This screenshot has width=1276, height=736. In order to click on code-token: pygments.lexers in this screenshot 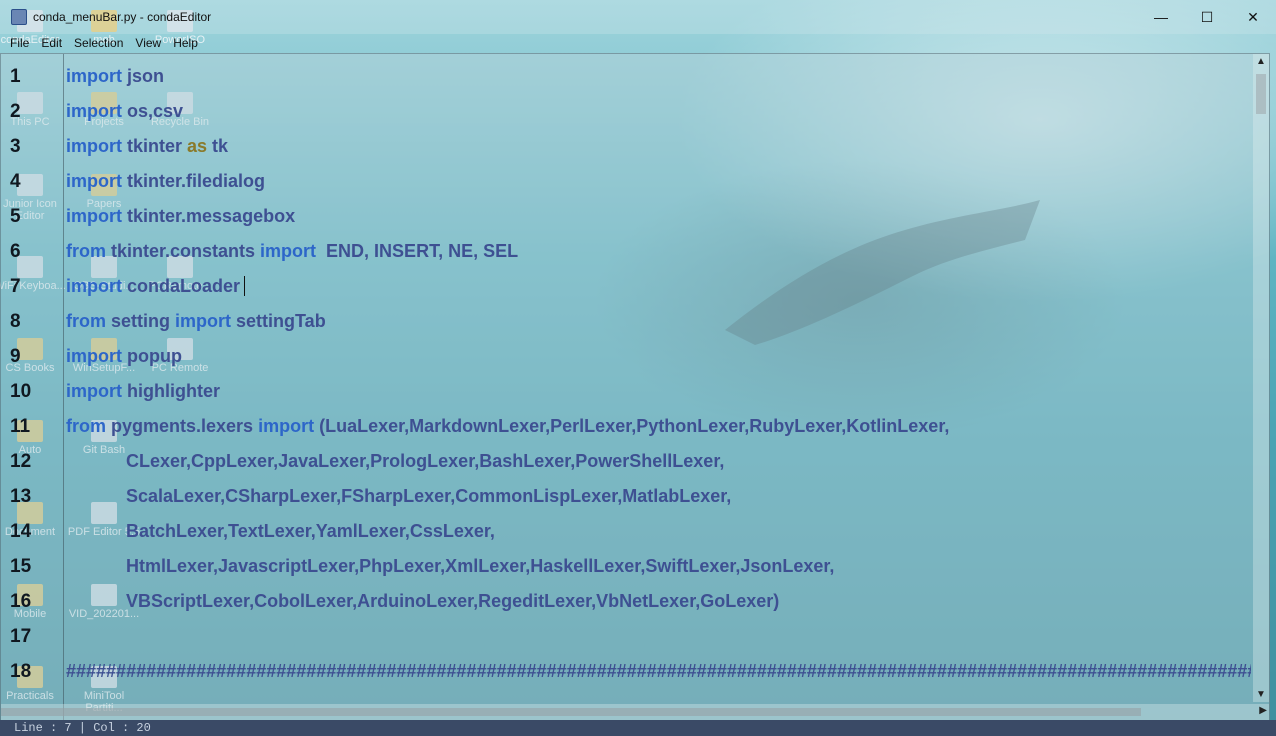, I will do `click(182, 426)`.